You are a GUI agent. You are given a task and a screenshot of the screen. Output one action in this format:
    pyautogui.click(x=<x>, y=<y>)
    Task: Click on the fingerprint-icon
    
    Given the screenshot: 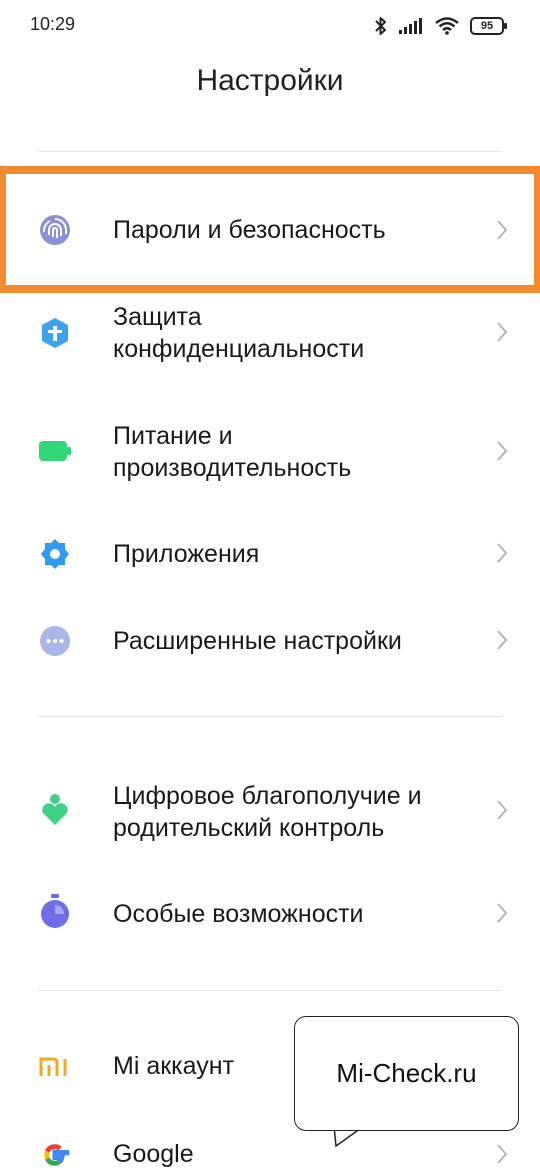 What is the action you would take?
    pyautogui.click(x=55, y=230)
    